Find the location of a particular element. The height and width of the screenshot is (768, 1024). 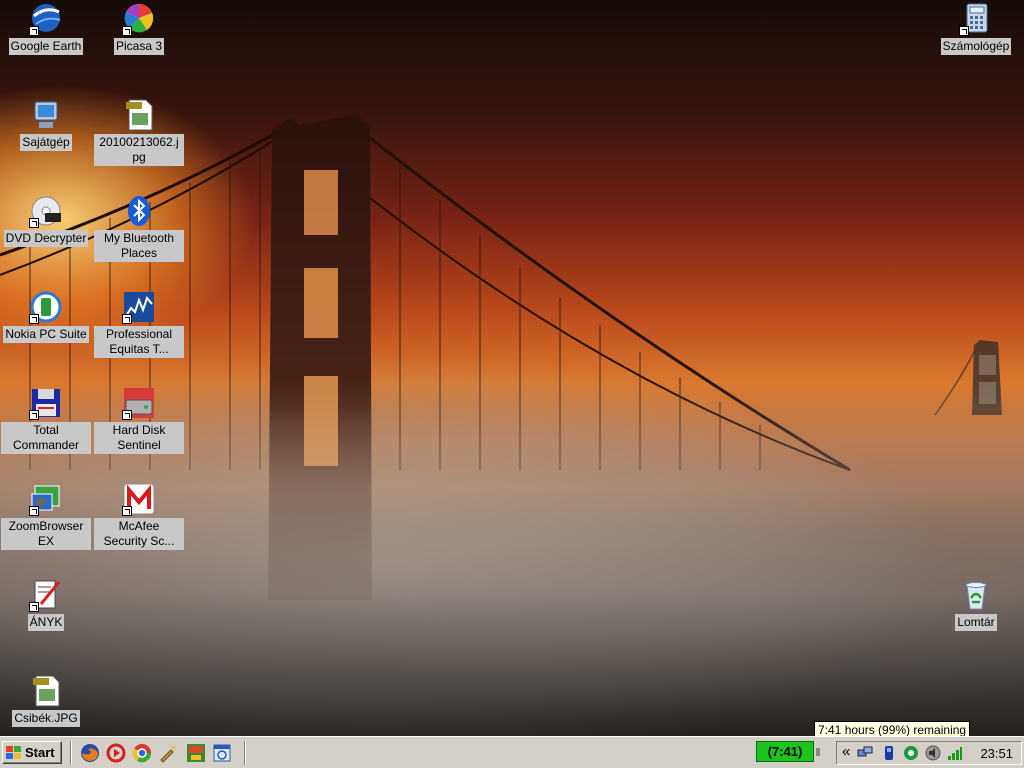

desktop-icon-label: Hard Disk Sentinel is located at coordinates (139, 438).